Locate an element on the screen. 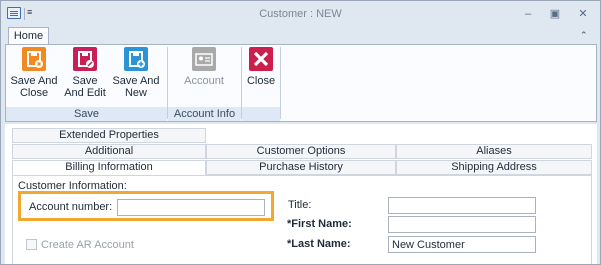 This screenshot has height=265, width=601. close-button-label: Close is located at coordinates (261, 81).